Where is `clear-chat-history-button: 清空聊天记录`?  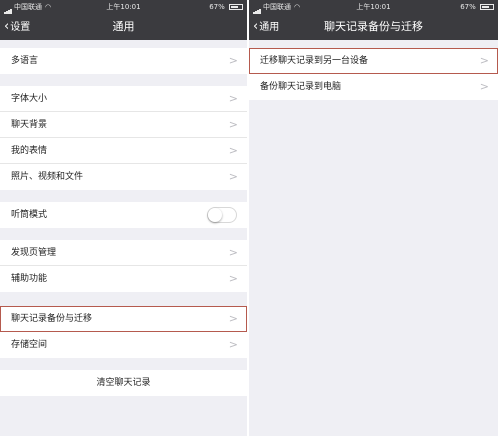
clear-chat-history-button: 清空聊天记录 is located at coordinates (123, 383).